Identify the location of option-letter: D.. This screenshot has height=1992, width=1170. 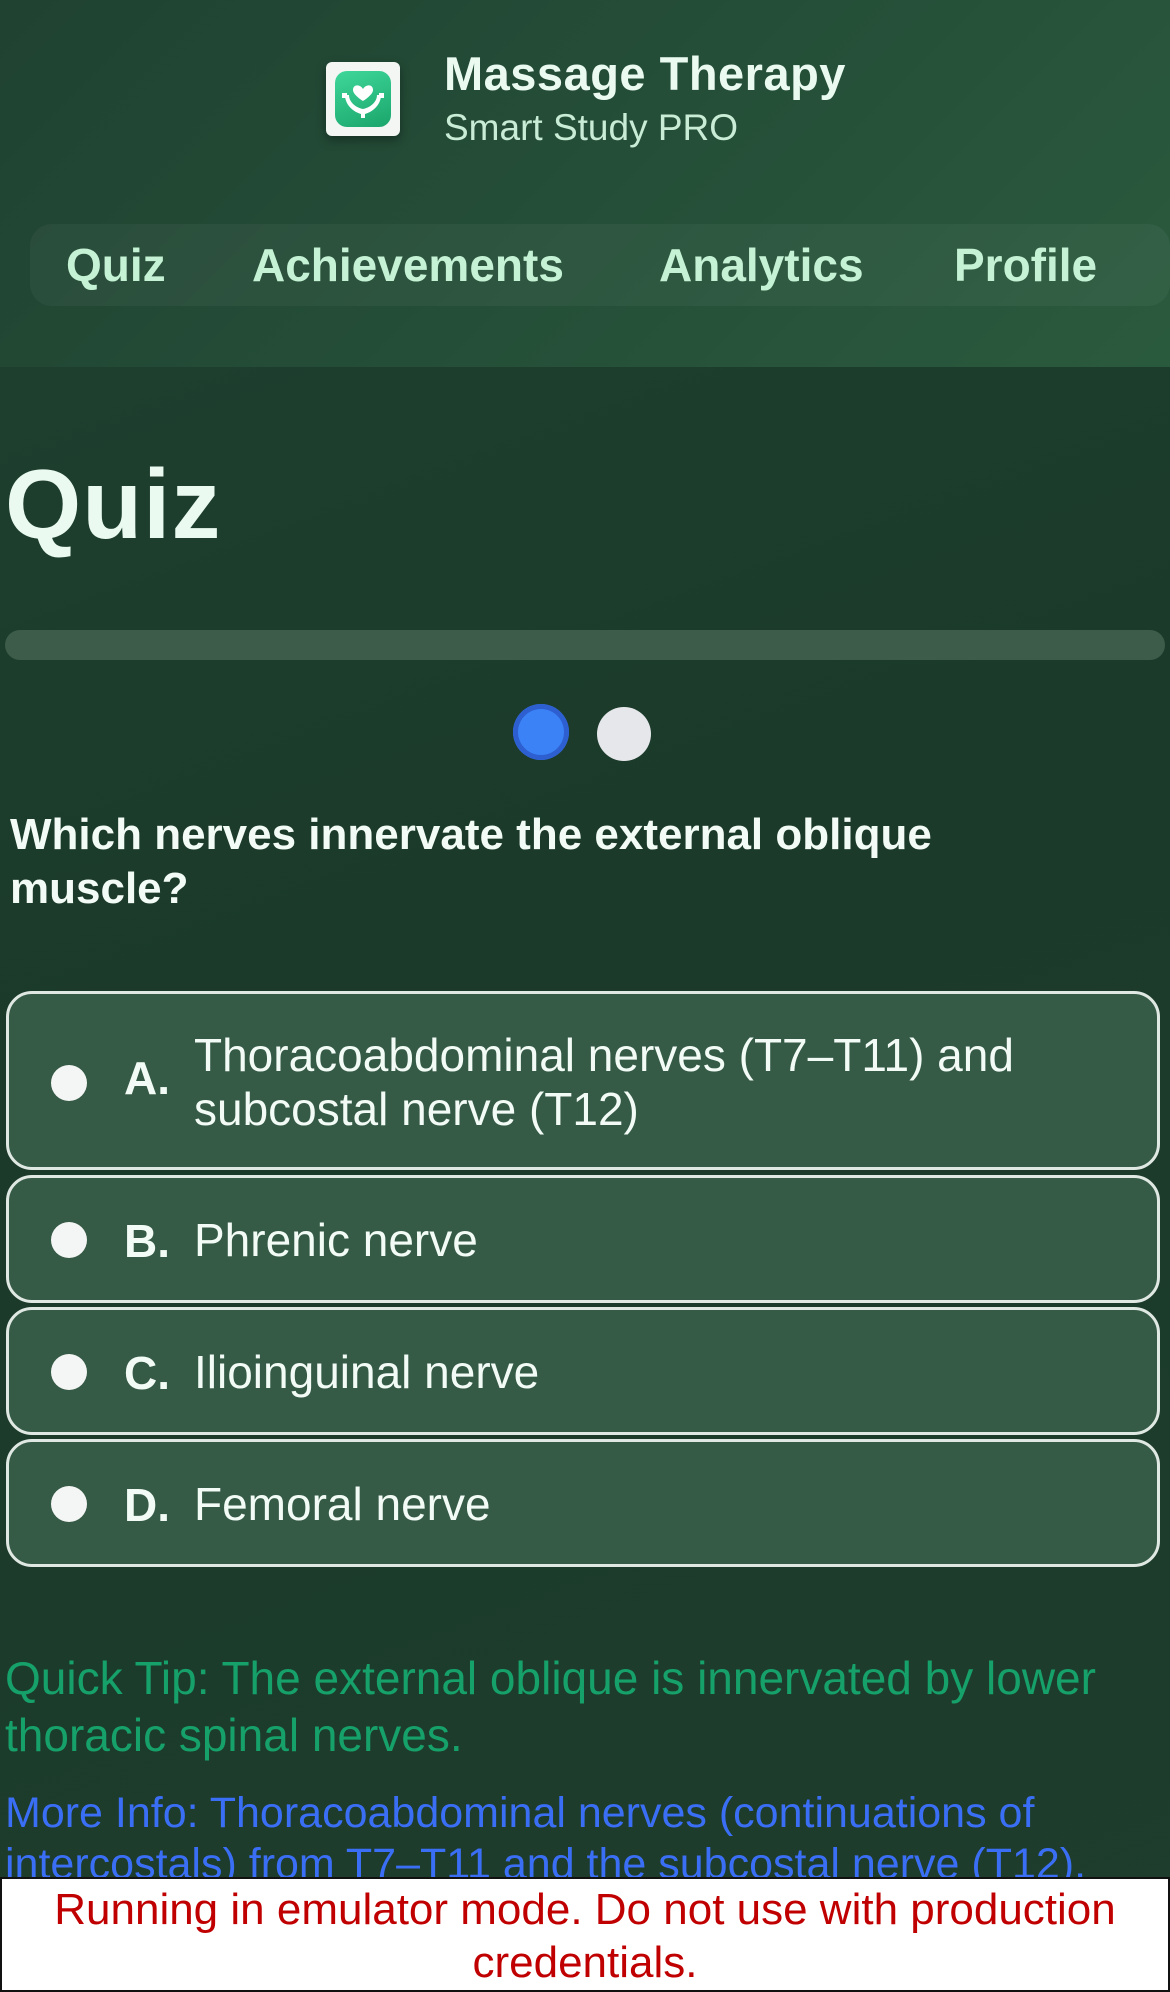
(147, 1505).